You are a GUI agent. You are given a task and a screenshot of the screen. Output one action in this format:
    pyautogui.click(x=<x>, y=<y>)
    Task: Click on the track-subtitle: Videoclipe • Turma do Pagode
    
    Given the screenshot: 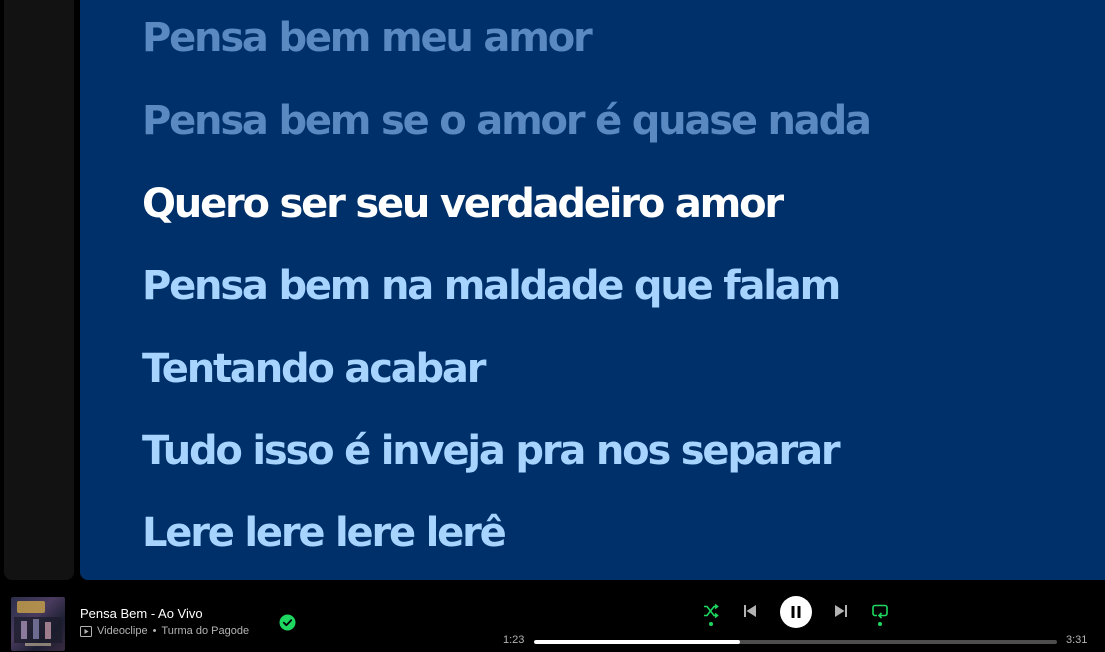 What is the action you would take?
    pyautogui.click(x=164, y=631)
    